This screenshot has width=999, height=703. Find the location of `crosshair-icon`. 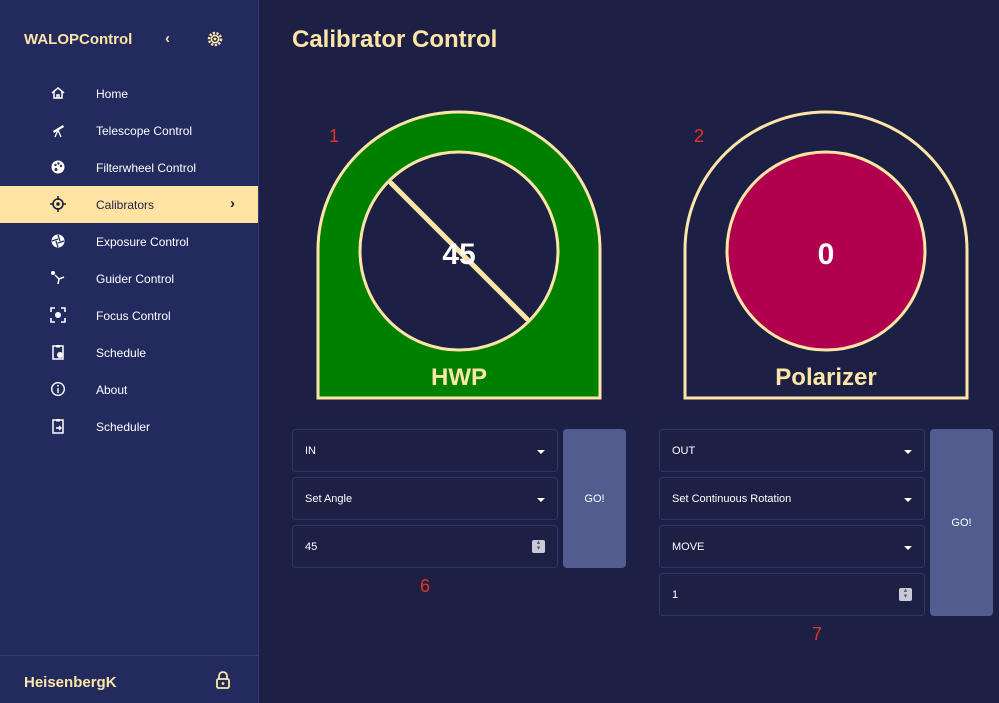

crosshair-icon is located at coordinates (58, 204).